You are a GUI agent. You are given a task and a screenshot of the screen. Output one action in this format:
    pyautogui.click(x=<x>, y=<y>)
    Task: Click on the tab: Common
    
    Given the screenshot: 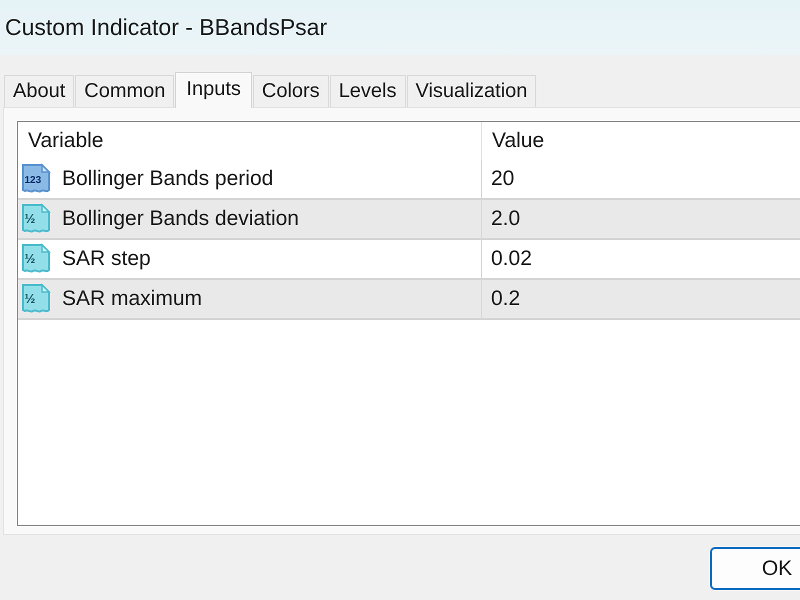 What is the action you would take?
    pyautogui.click(x=124, y=91)
    